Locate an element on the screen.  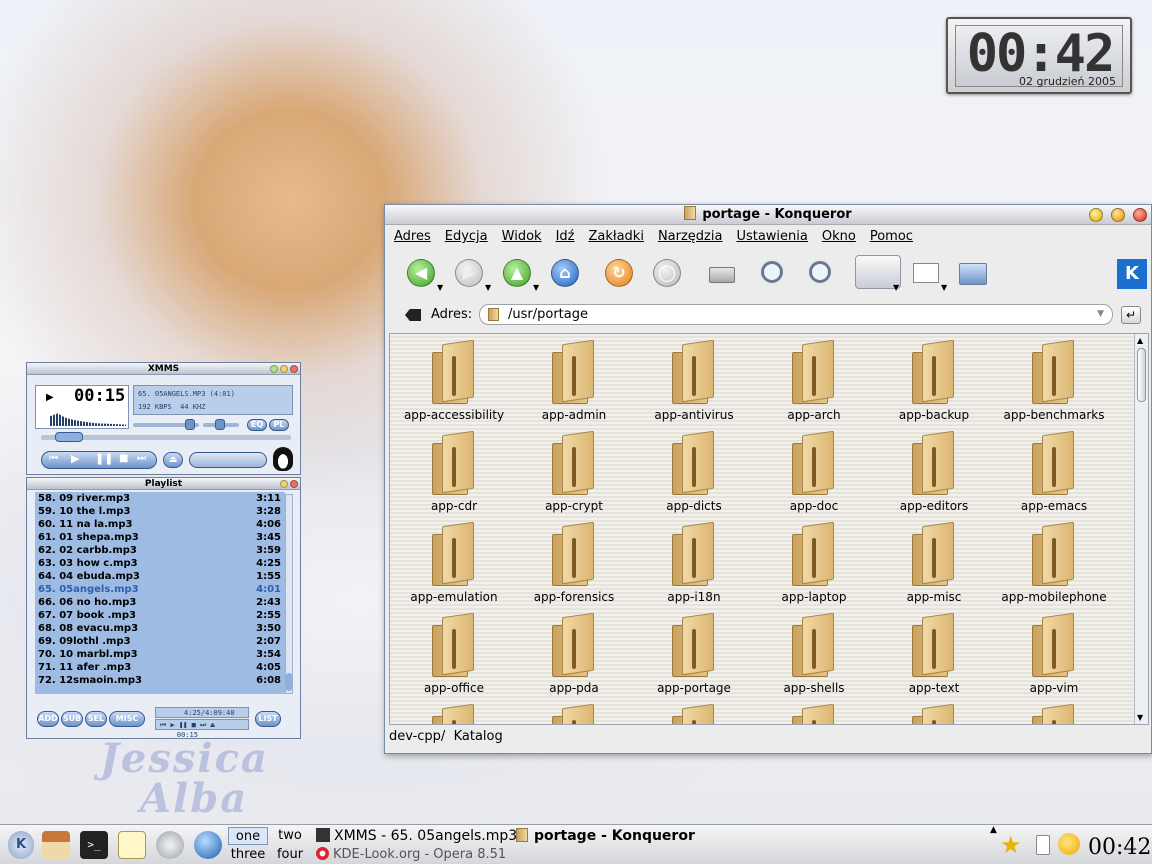
browser-icon is located at coordinates (170, 845).